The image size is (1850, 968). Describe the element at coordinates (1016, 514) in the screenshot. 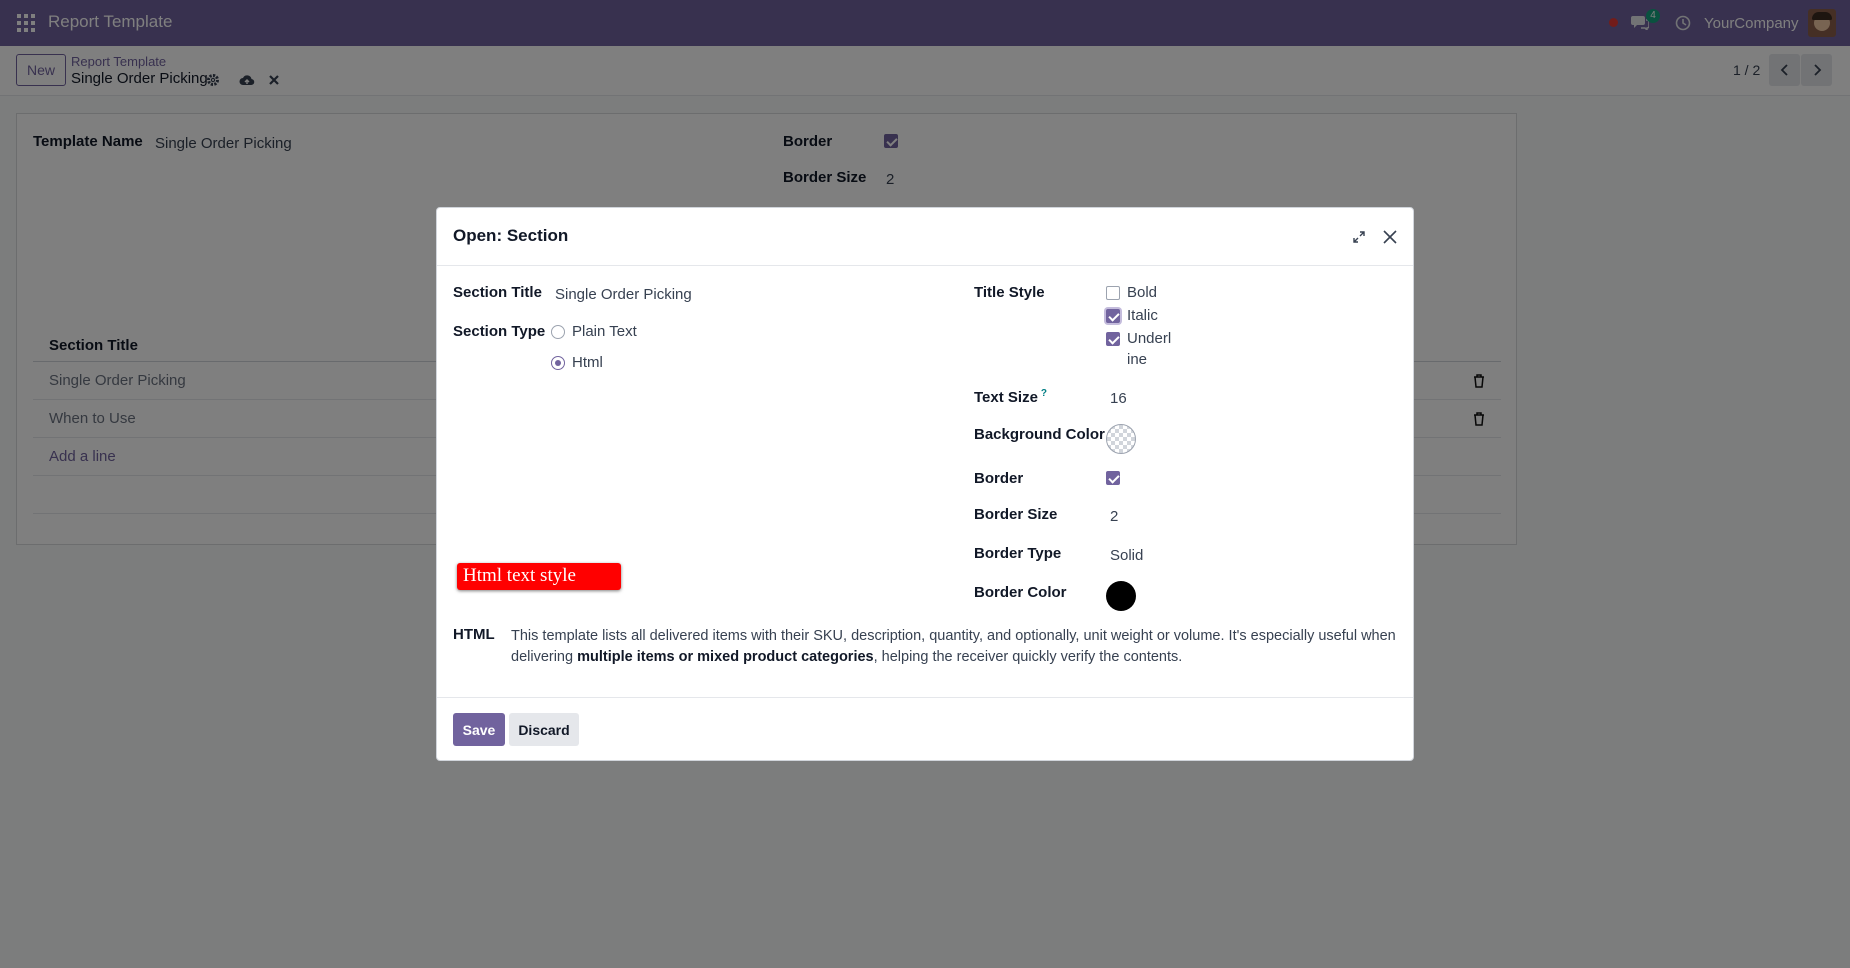

I see `modal-border-size-label: Border Size` at that location.